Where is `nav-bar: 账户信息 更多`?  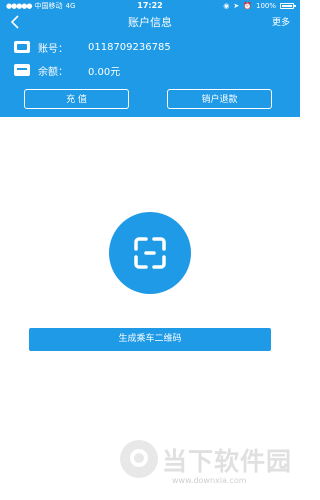
nav-bar: 账户信息 更多 is located at coordinates (150, 23).